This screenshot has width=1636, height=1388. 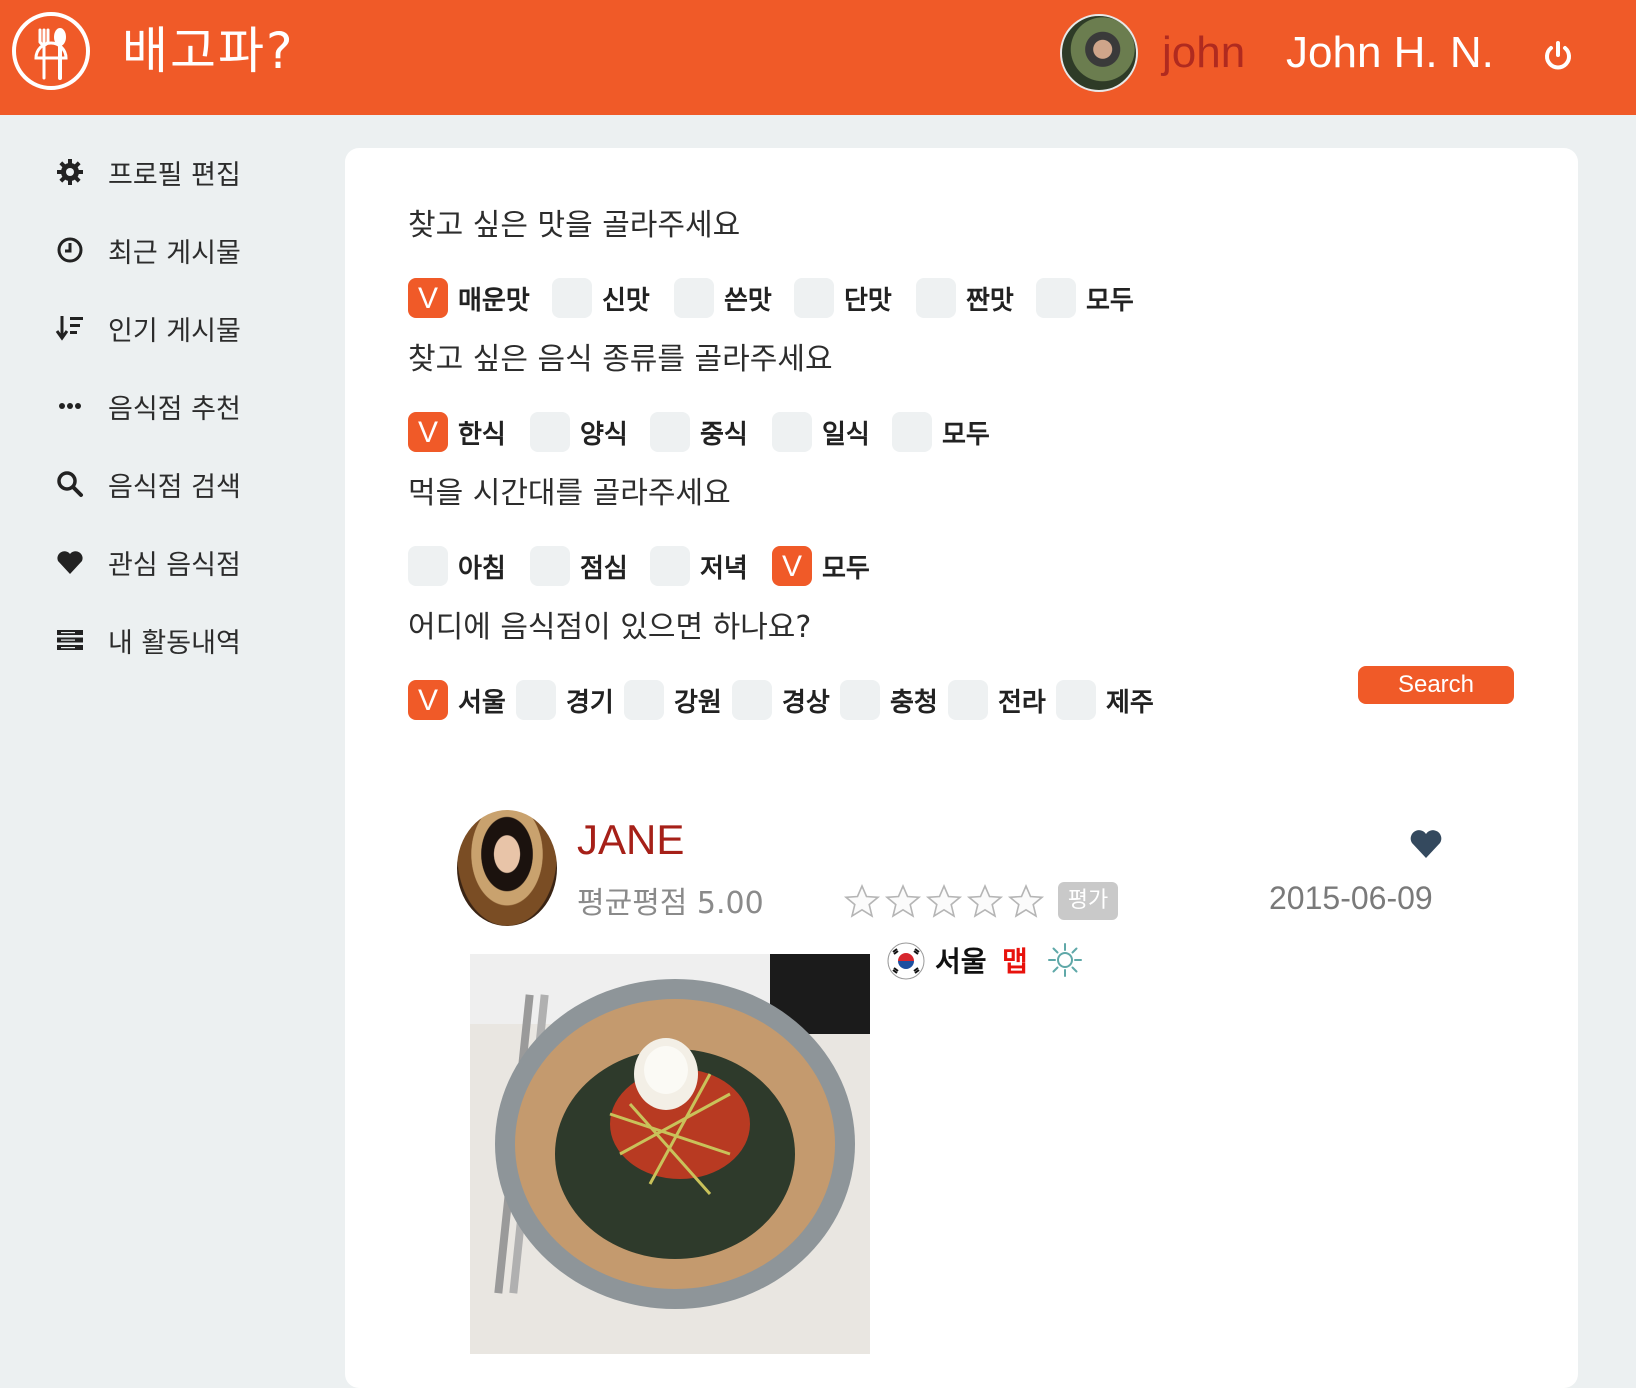 I want to click on time-option-breakfast: 아침, so click(x=457, y=566).